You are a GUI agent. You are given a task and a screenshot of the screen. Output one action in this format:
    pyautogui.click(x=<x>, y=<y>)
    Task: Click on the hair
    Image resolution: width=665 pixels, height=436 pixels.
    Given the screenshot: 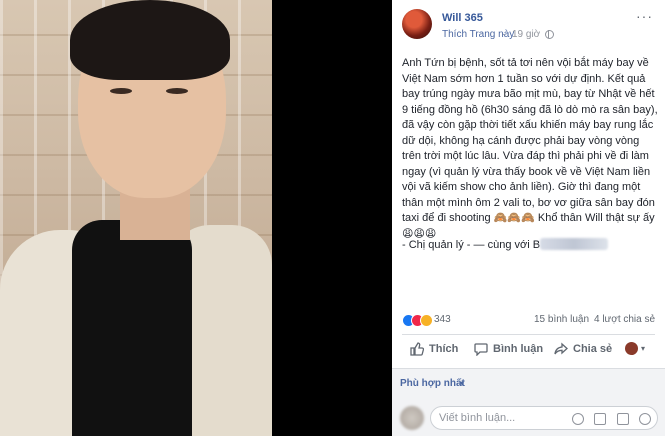 What is the action you would take?
    pyautogui.click(x=150, y=40)
    